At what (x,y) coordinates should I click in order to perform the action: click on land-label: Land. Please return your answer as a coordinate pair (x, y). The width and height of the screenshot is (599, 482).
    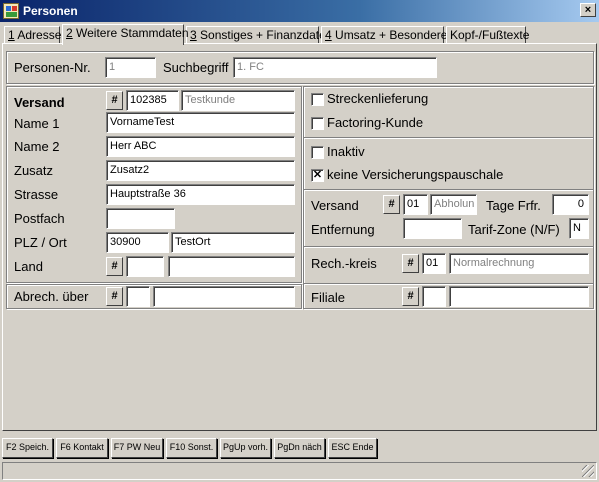
    Looking at the image, I should click on (28, 266).